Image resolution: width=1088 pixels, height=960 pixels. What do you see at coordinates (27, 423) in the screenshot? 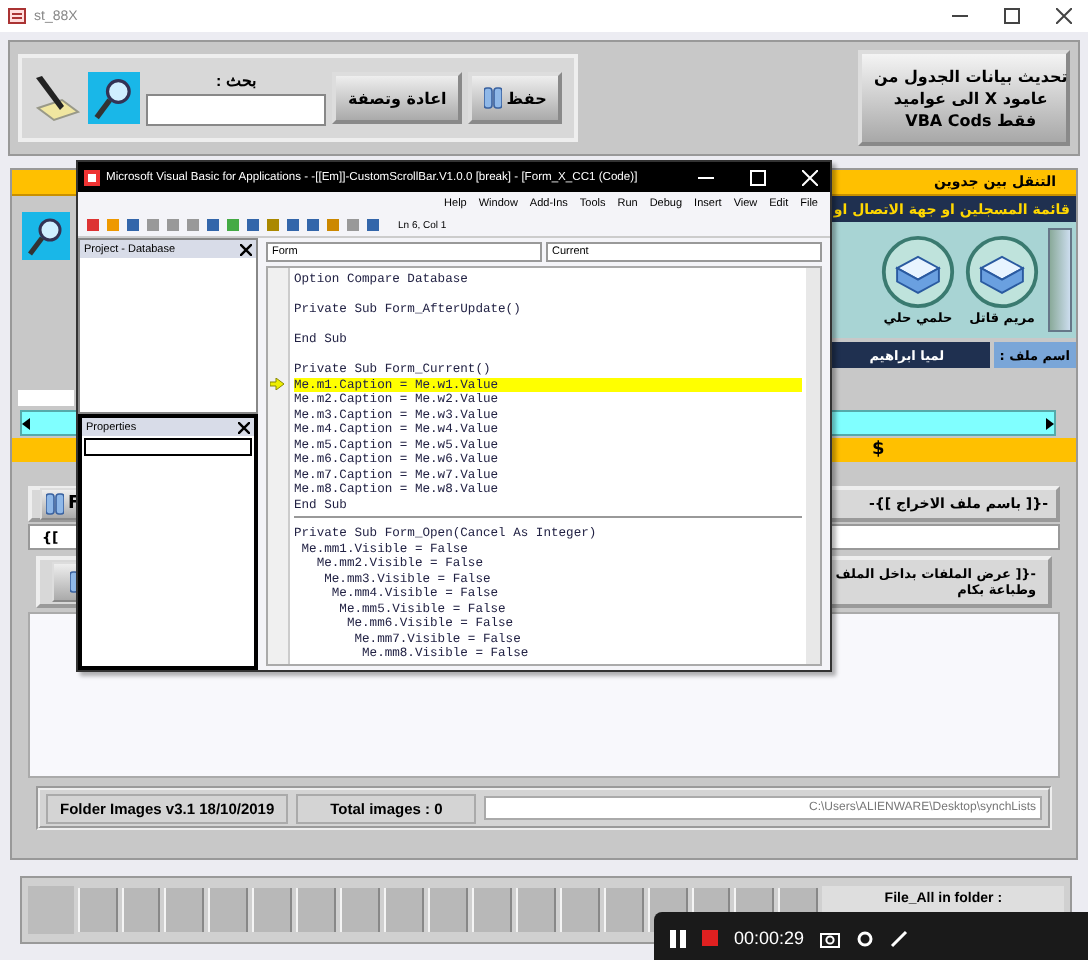
I see `left-arrow-icon` at bounding box center [27, 423].